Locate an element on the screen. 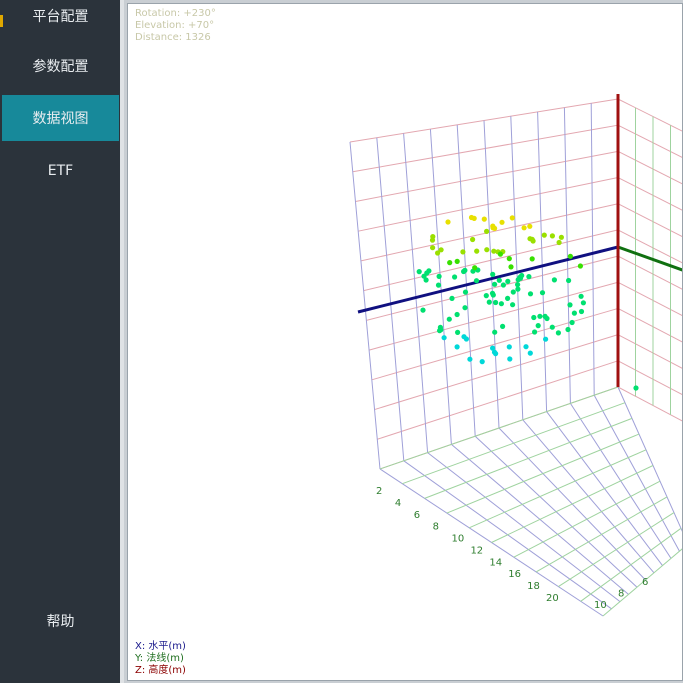 The height and width of the screenshot is (683, 683). axis-legend: X: 水平(m) Y: 法线(m) Z: 高度(m) is located at coordinates (160, 659).